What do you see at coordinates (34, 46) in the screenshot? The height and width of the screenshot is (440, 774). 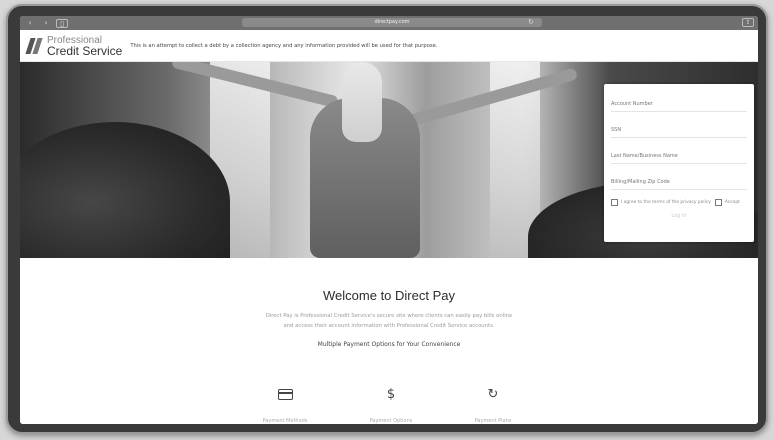 I see `logo-mark-icon` at bounding box center [34, 46].